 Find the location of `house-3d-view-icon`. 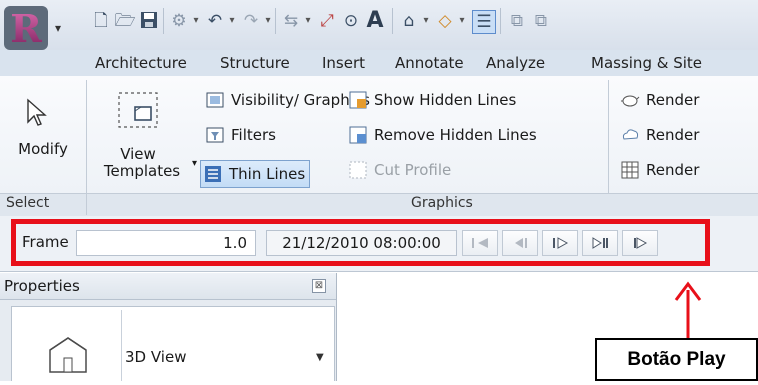

house-3d-view-icon is located at coordinates (68, 355).